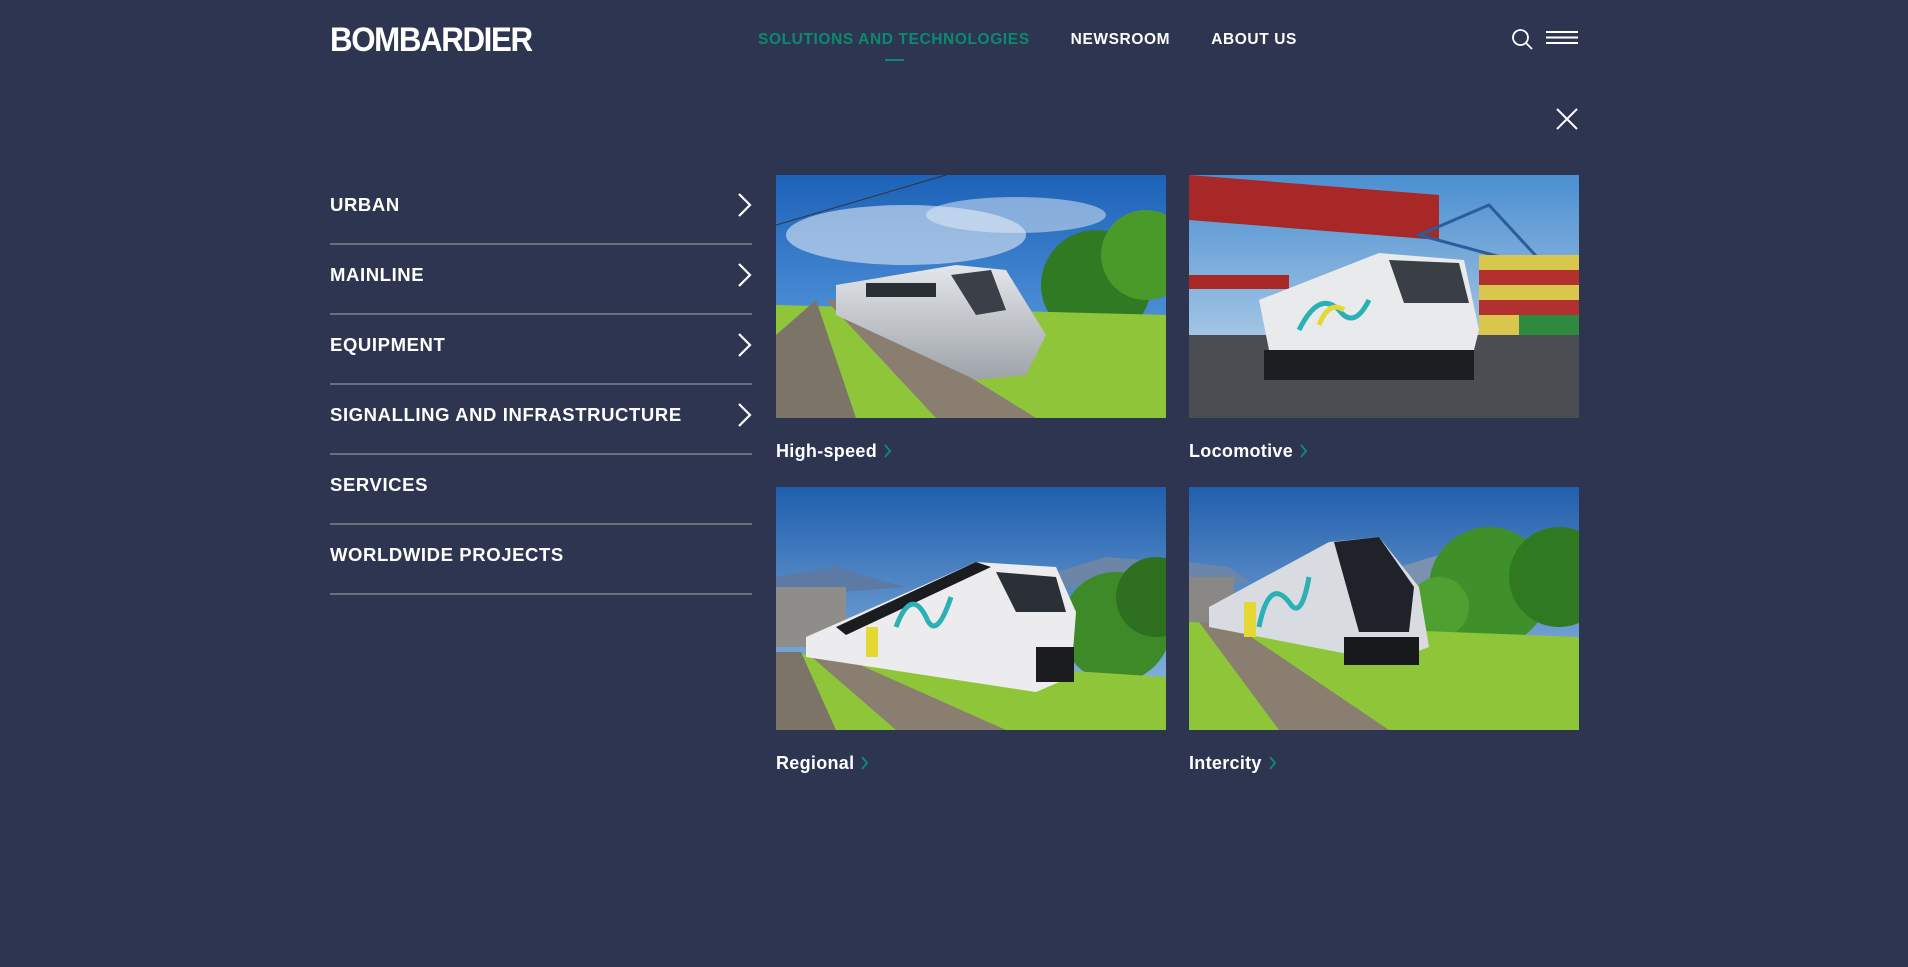 This screenshot has height=967, width=1908. I want to click on card-label: High-speed, so click(827, 451).